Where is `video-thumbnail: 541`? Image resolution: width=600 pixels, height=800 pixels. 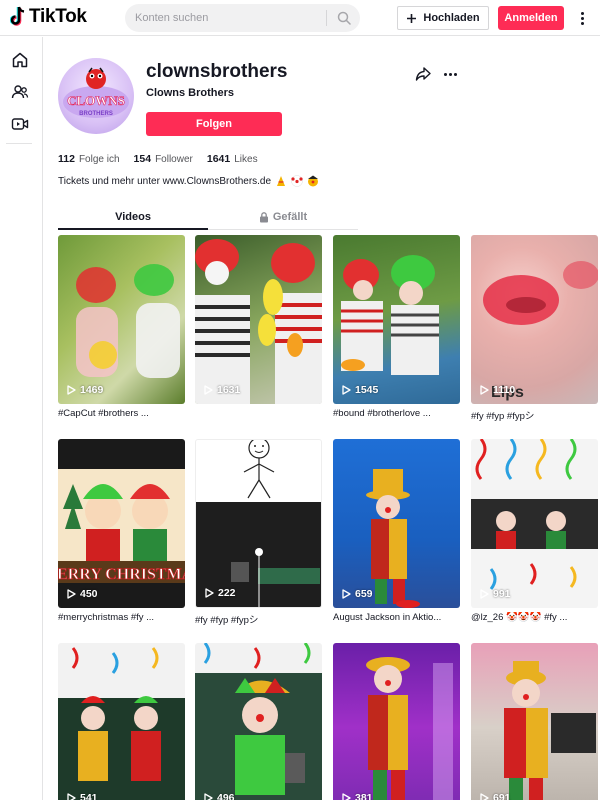 video-thumbnail: 541 is located at coordinates (121, 721).